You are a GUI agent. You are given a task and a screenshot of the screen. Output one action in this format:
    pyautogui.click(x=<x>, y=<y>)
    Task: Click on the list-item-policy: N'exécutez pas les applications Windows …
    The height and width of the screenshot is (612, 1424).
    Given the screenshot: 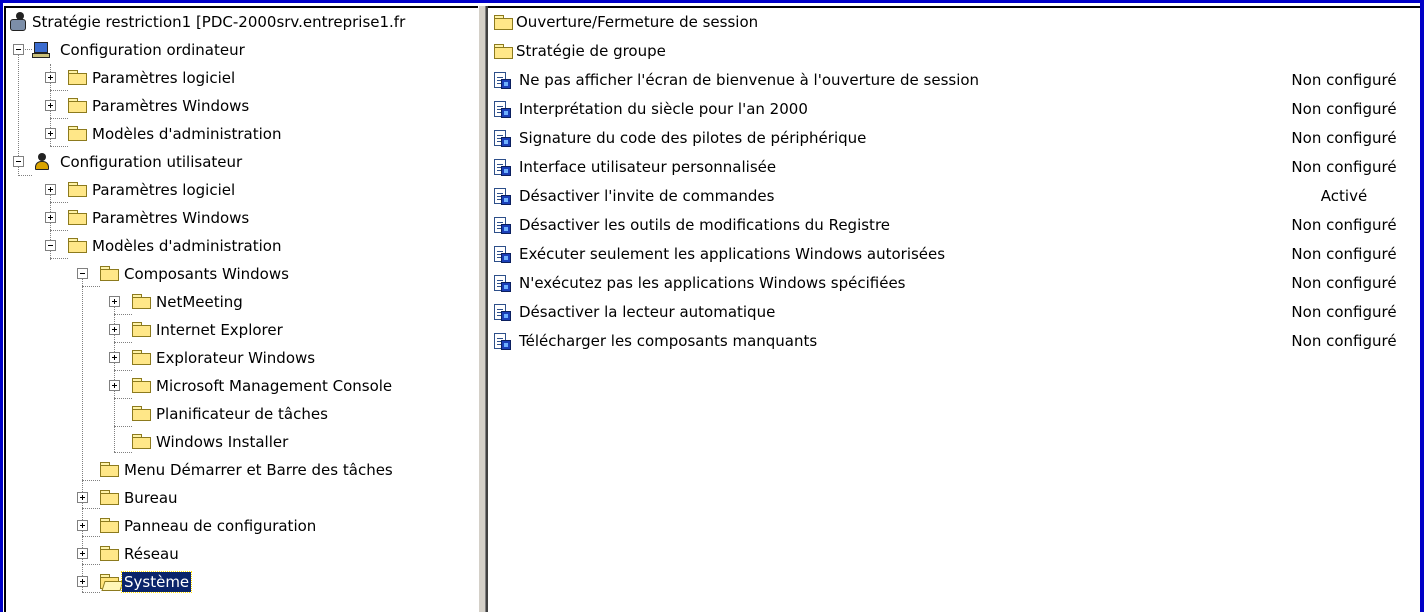 What is the action you would take?
    pyautogui.click(x=952, y=283)
    